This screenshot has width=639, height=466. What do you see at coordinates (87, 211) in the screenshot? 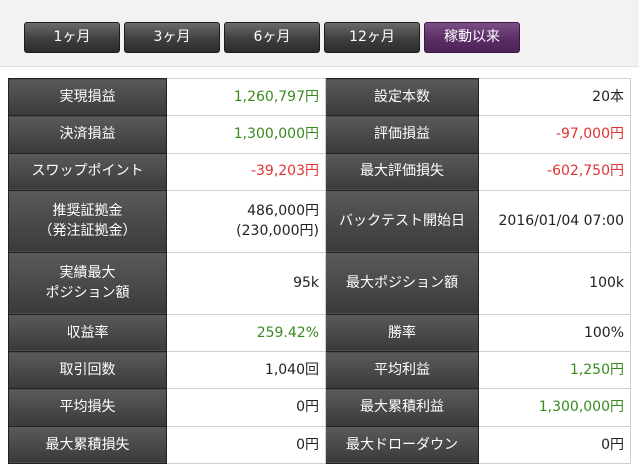
I see `recommended-margin-label-line1: 推奨証拠金` at bounding box center [87, 211].